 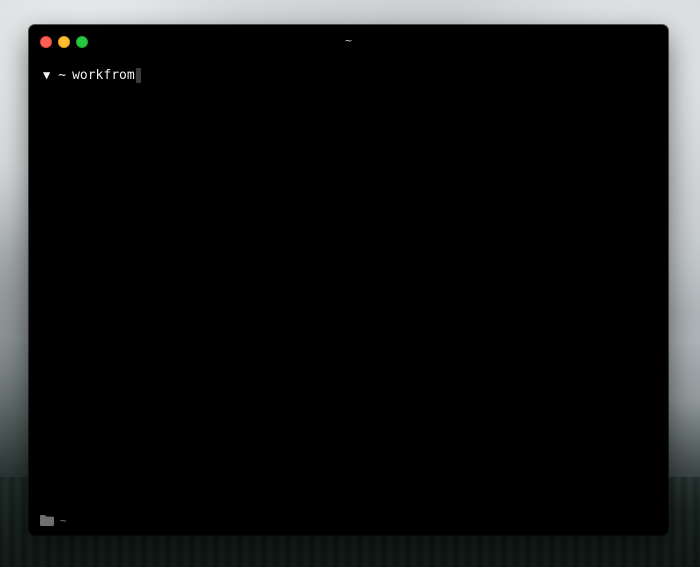 I want to click on window-title: ~, so click(x=348, y=40).